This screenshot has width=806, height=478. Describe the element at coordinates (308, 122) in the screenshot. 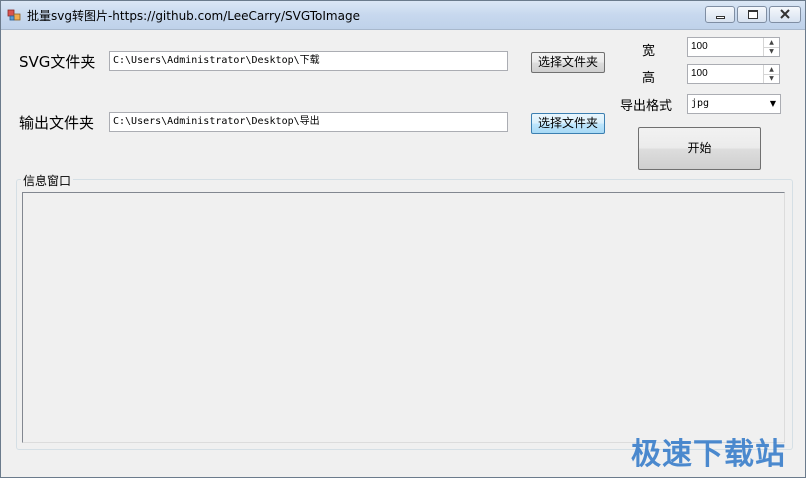

I see `output-folder-input: C:\Users\Administrator\Desktop\导出` at that location.